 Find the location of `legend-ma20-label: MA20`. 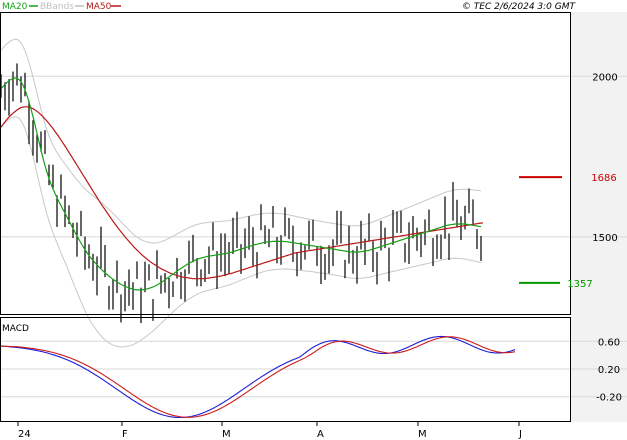

legend-ma20-label: MA20 is located at coordinates (15, 7).